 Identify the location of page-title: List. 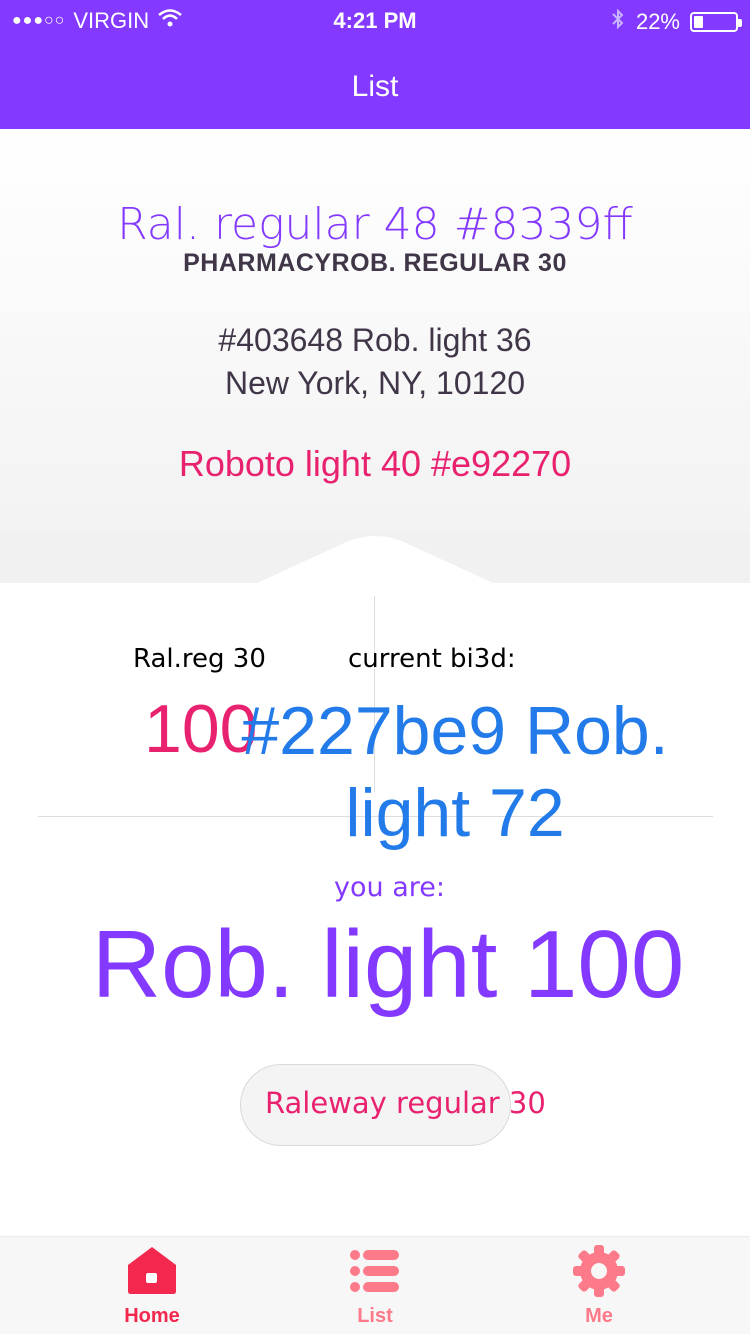
(375, 86).